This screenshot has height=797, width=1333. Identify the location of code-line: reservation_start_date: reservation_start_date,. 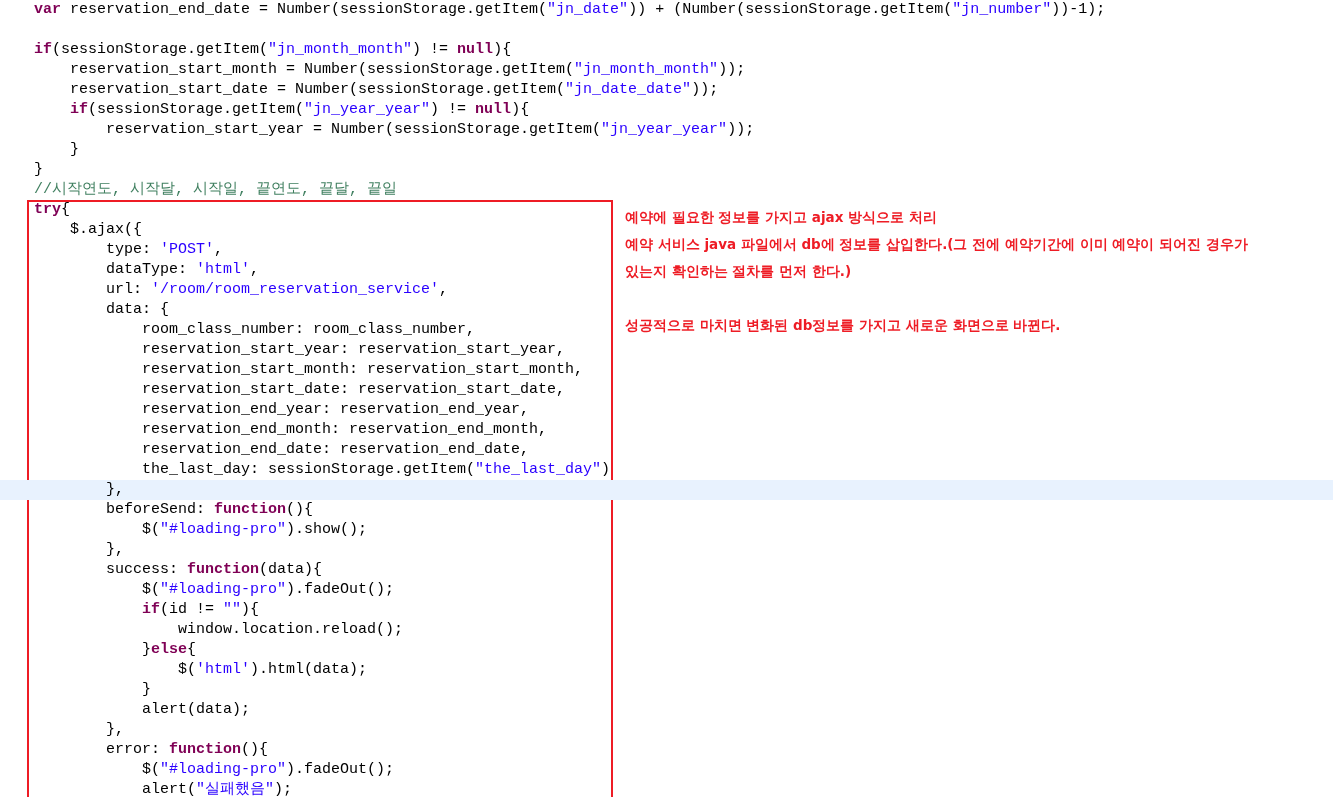
(354, 390).